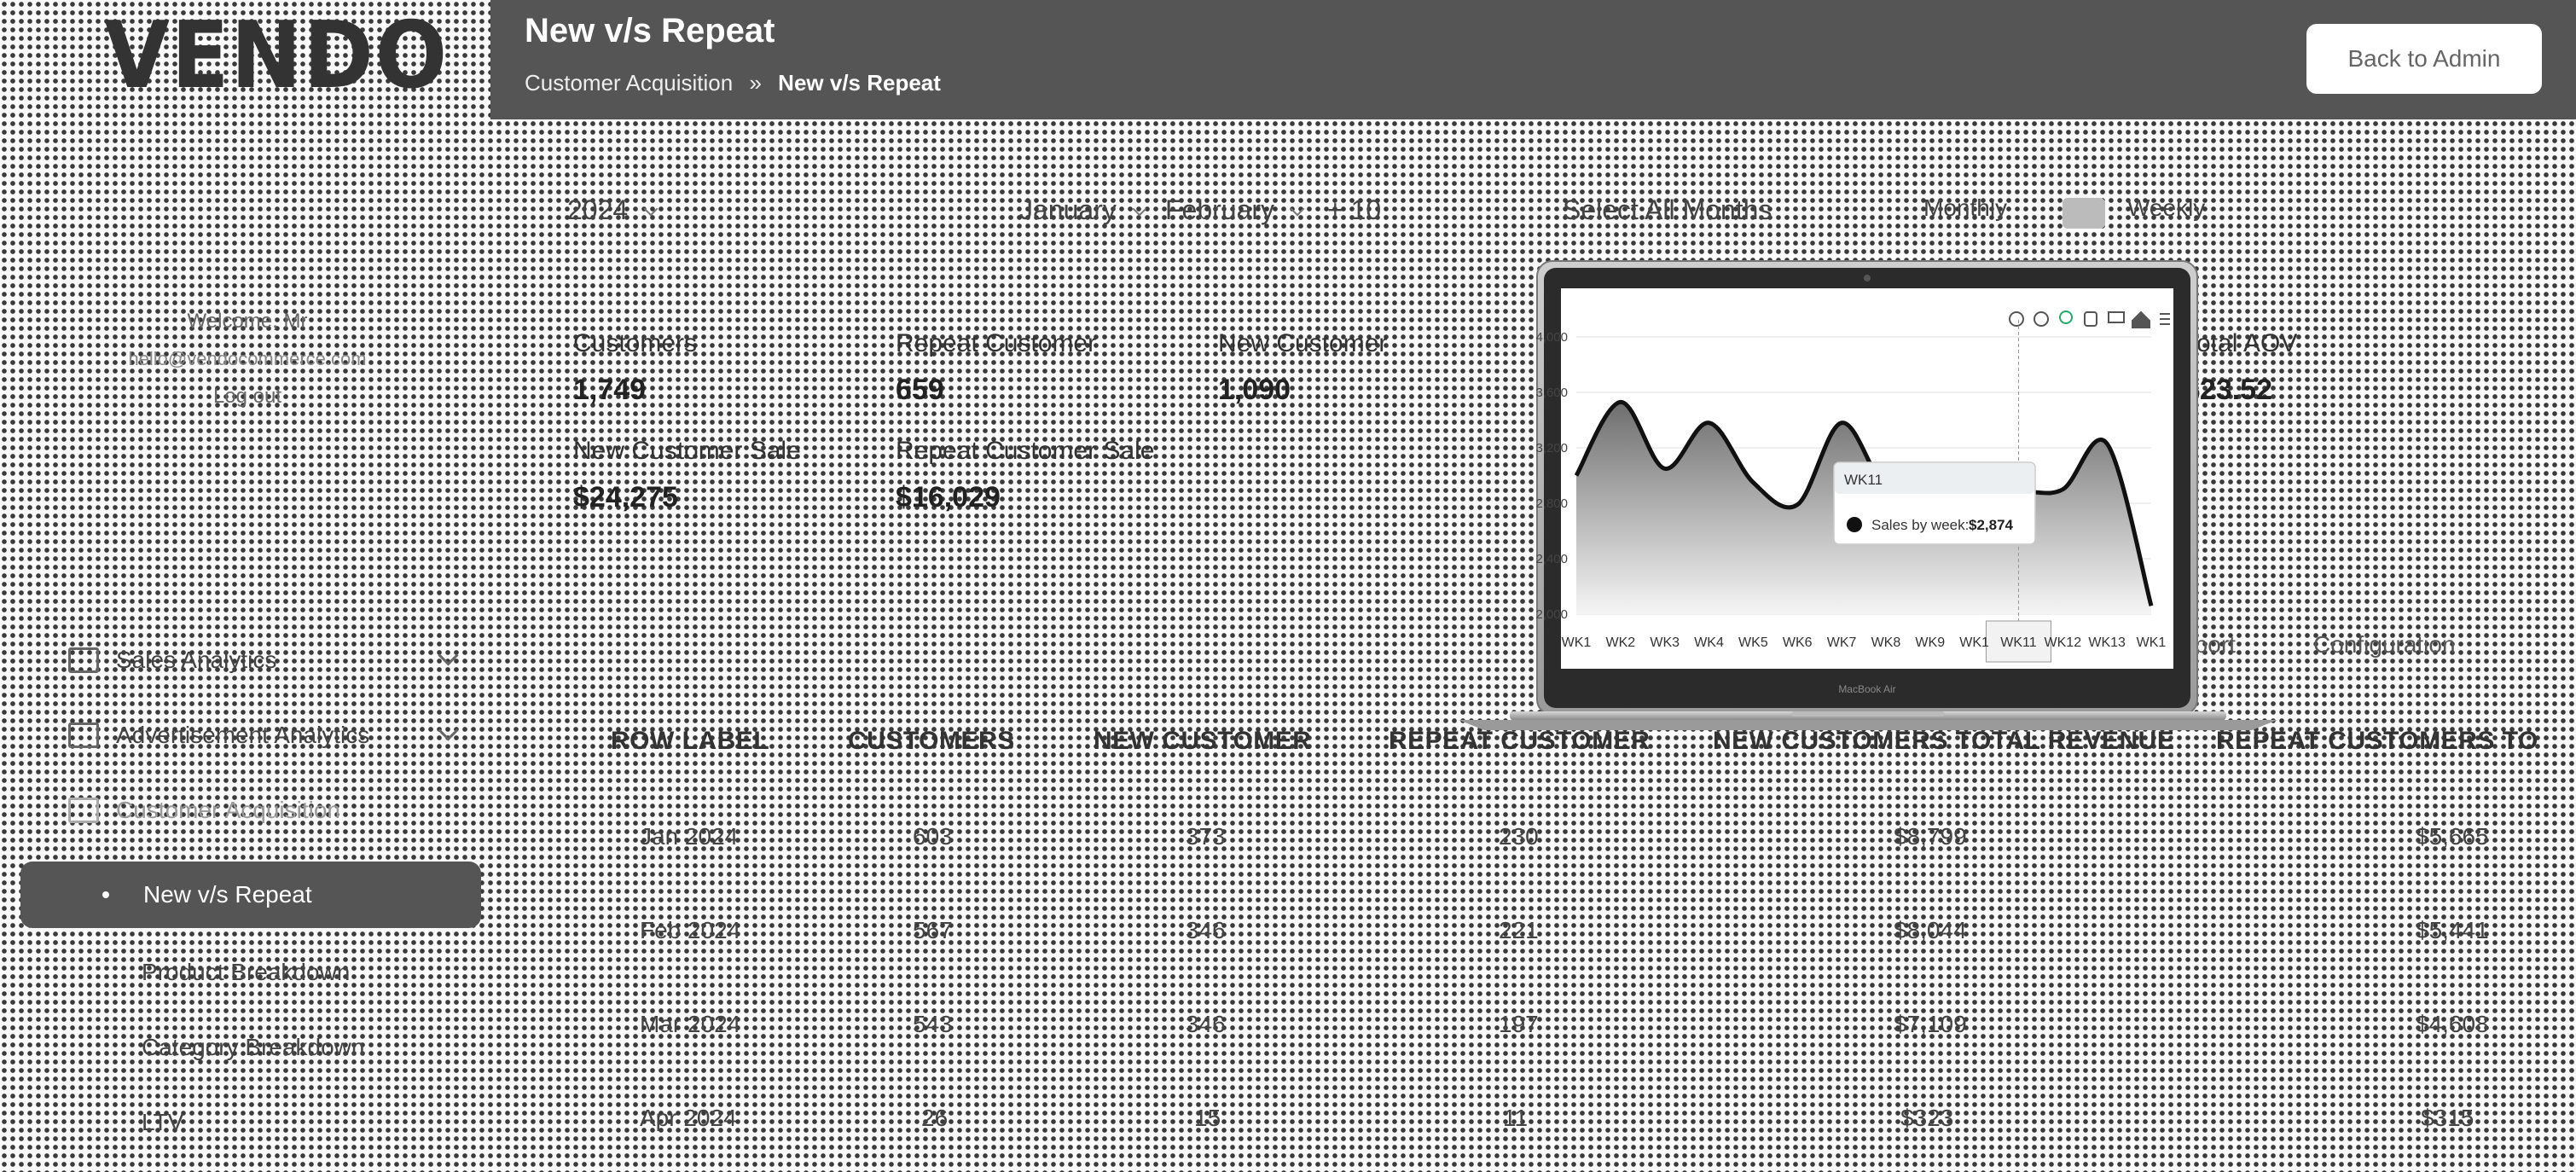 Image resolution: width=2576 pixels, height=1172 pixels. I want to click on column-header: NEW CUSTOMER, so click(1202, 742).